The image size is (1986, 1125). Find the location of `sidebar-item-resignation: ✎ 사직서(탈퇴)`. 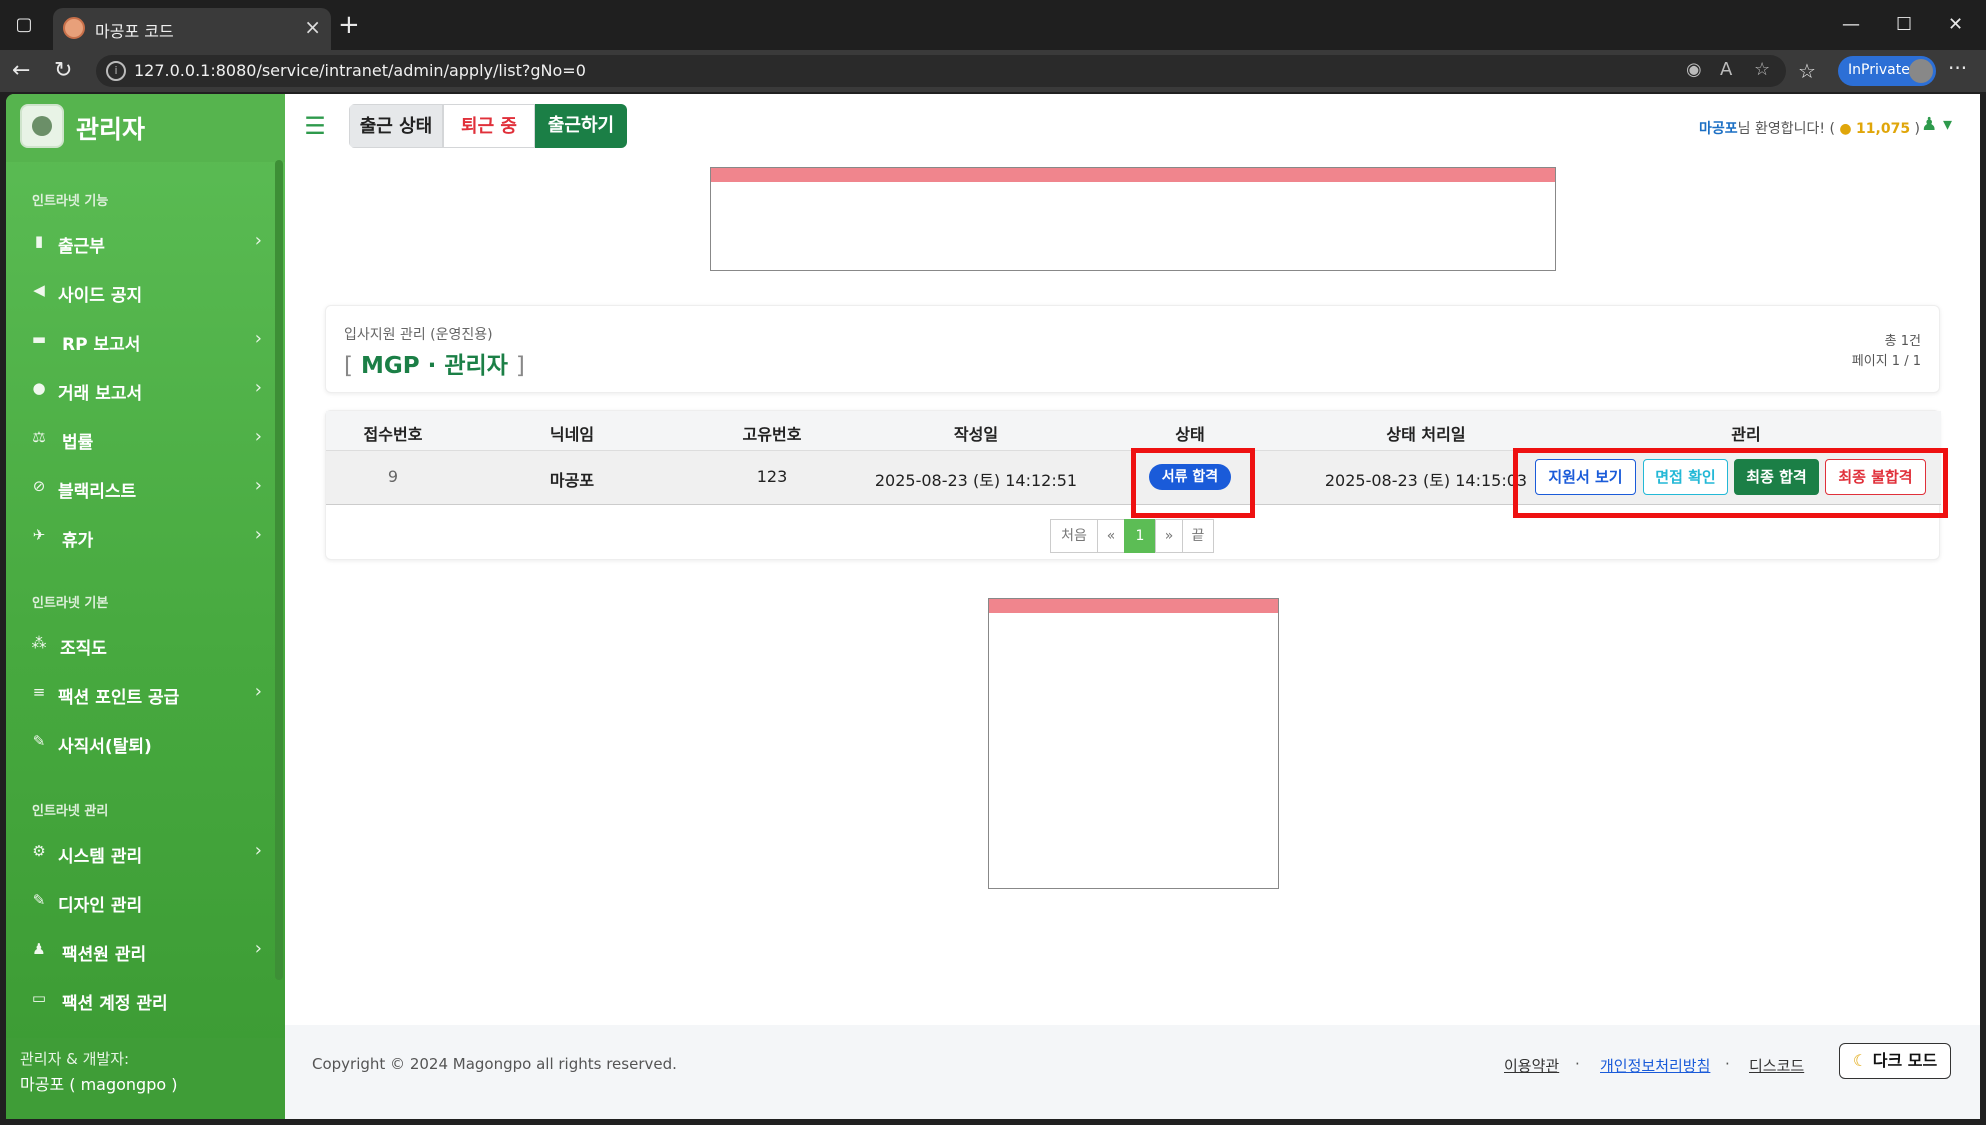

sidebar-item-resignation: ✎ 사직서(탈퇴) is located at coordinates (146, 742).